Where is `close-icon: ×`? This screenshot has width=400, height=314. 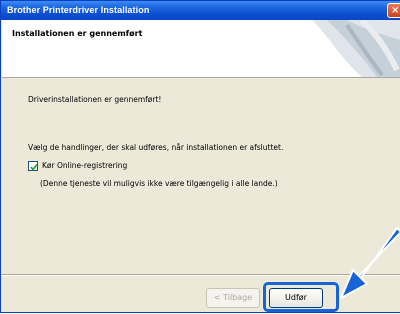
close-icon: × is located at coordinates (395, 10).